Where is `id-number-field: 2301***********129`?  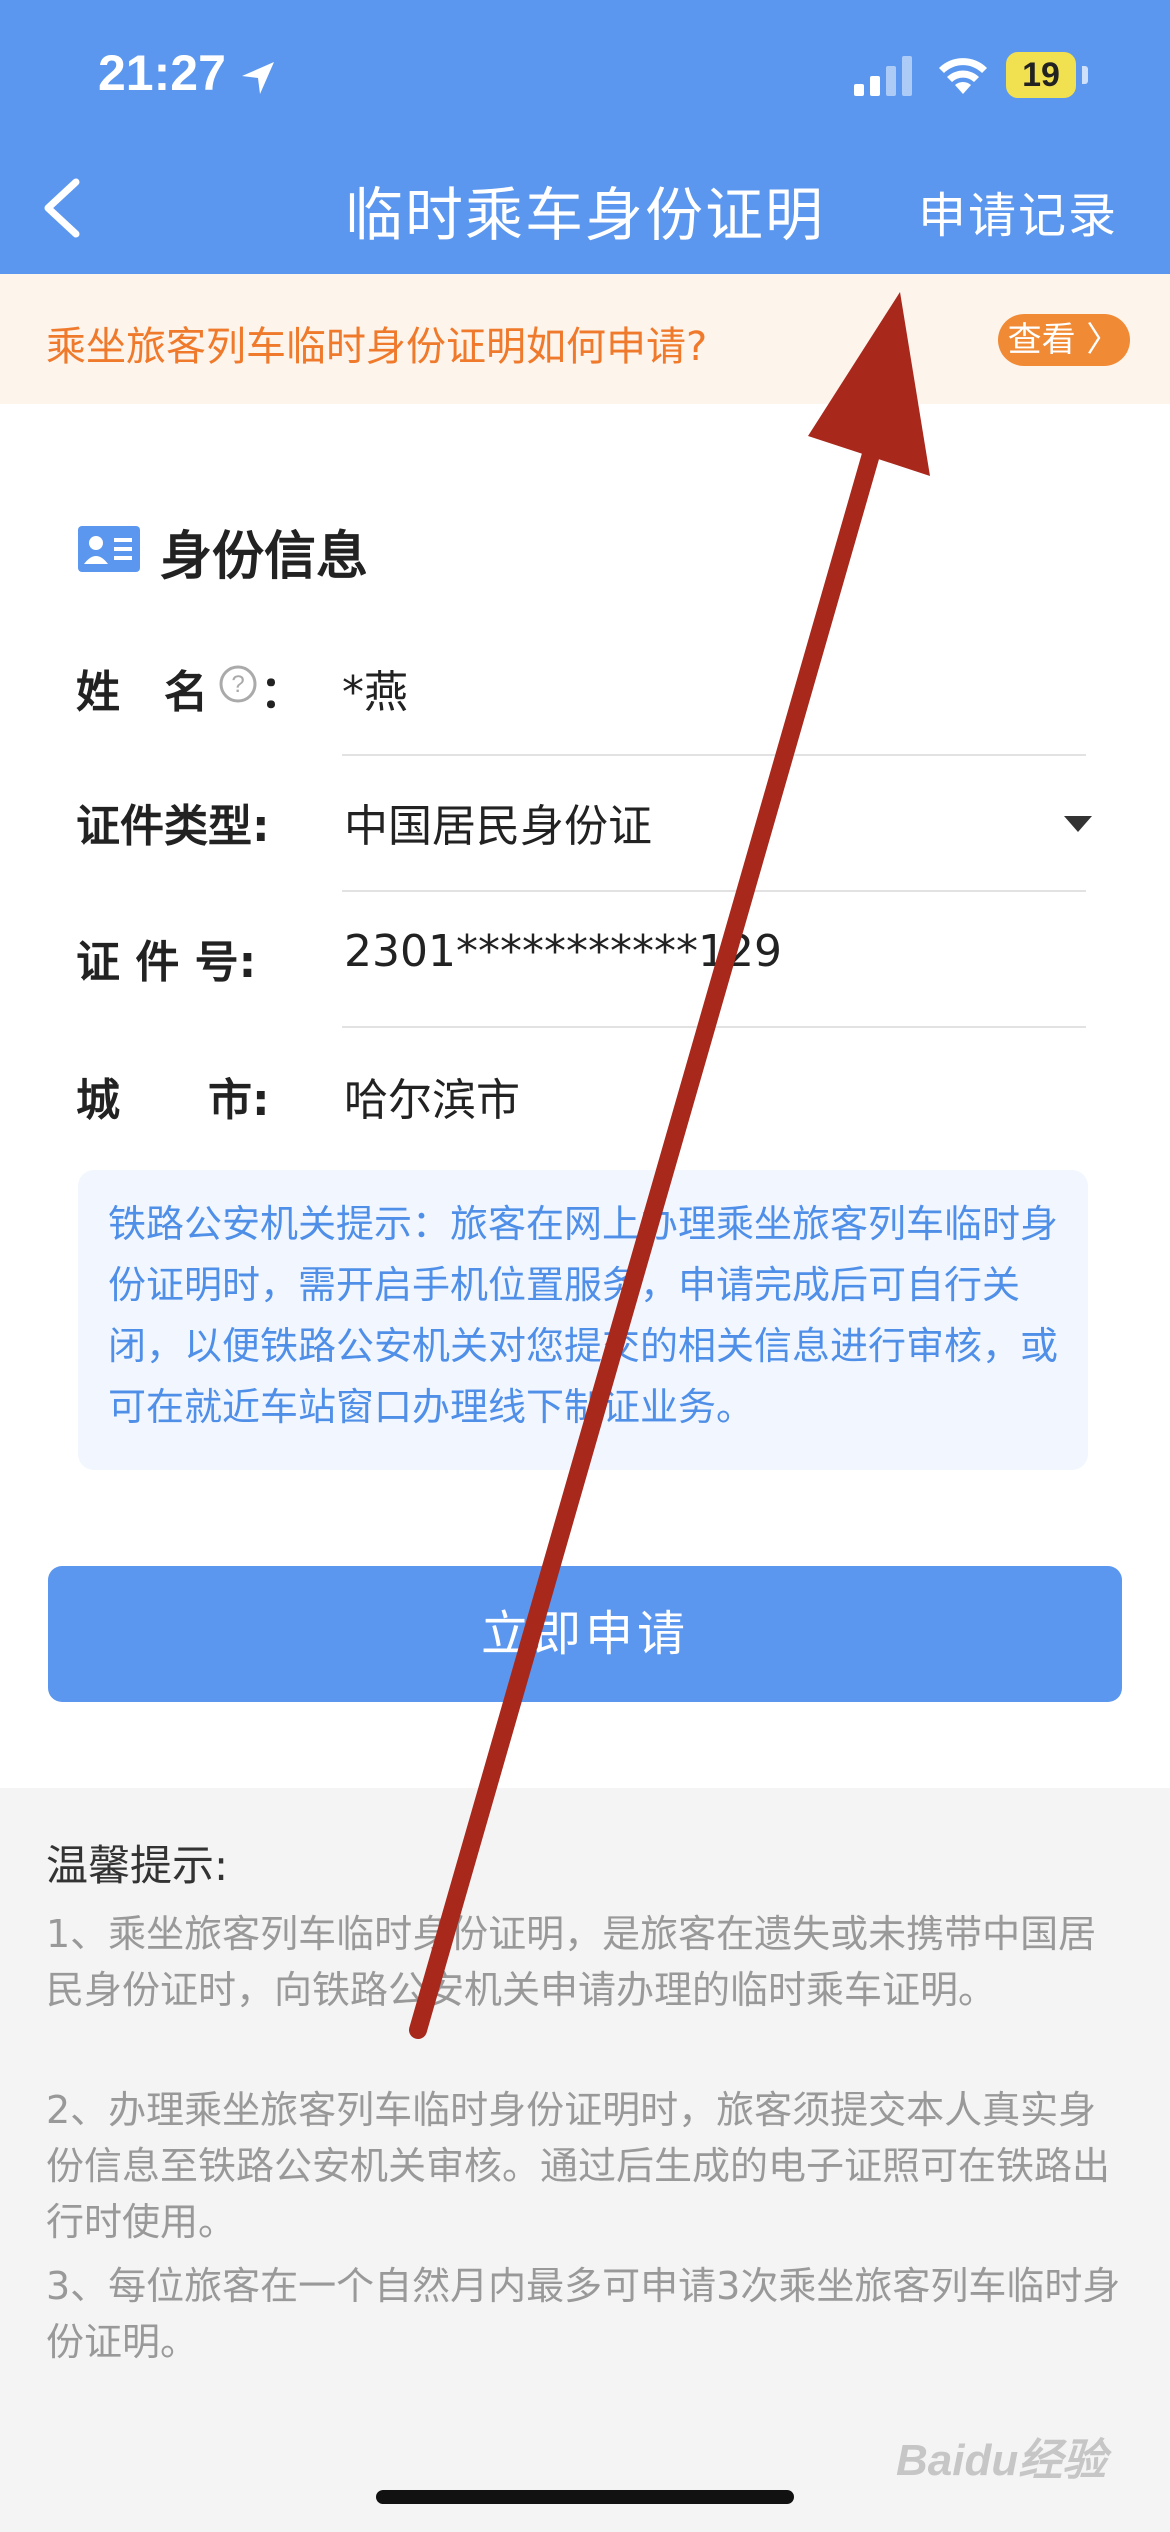 id-number-field: 2301***********129 is located at coordinates (563, 951).